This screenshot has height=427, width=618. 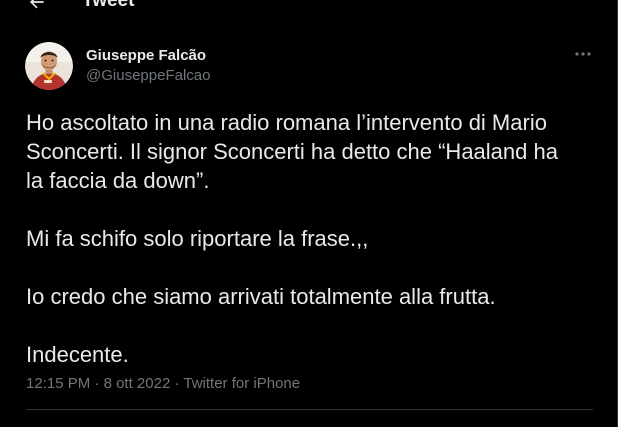 I want to click on tweet-time: 12:15 PM, so click(x=58, y=383).